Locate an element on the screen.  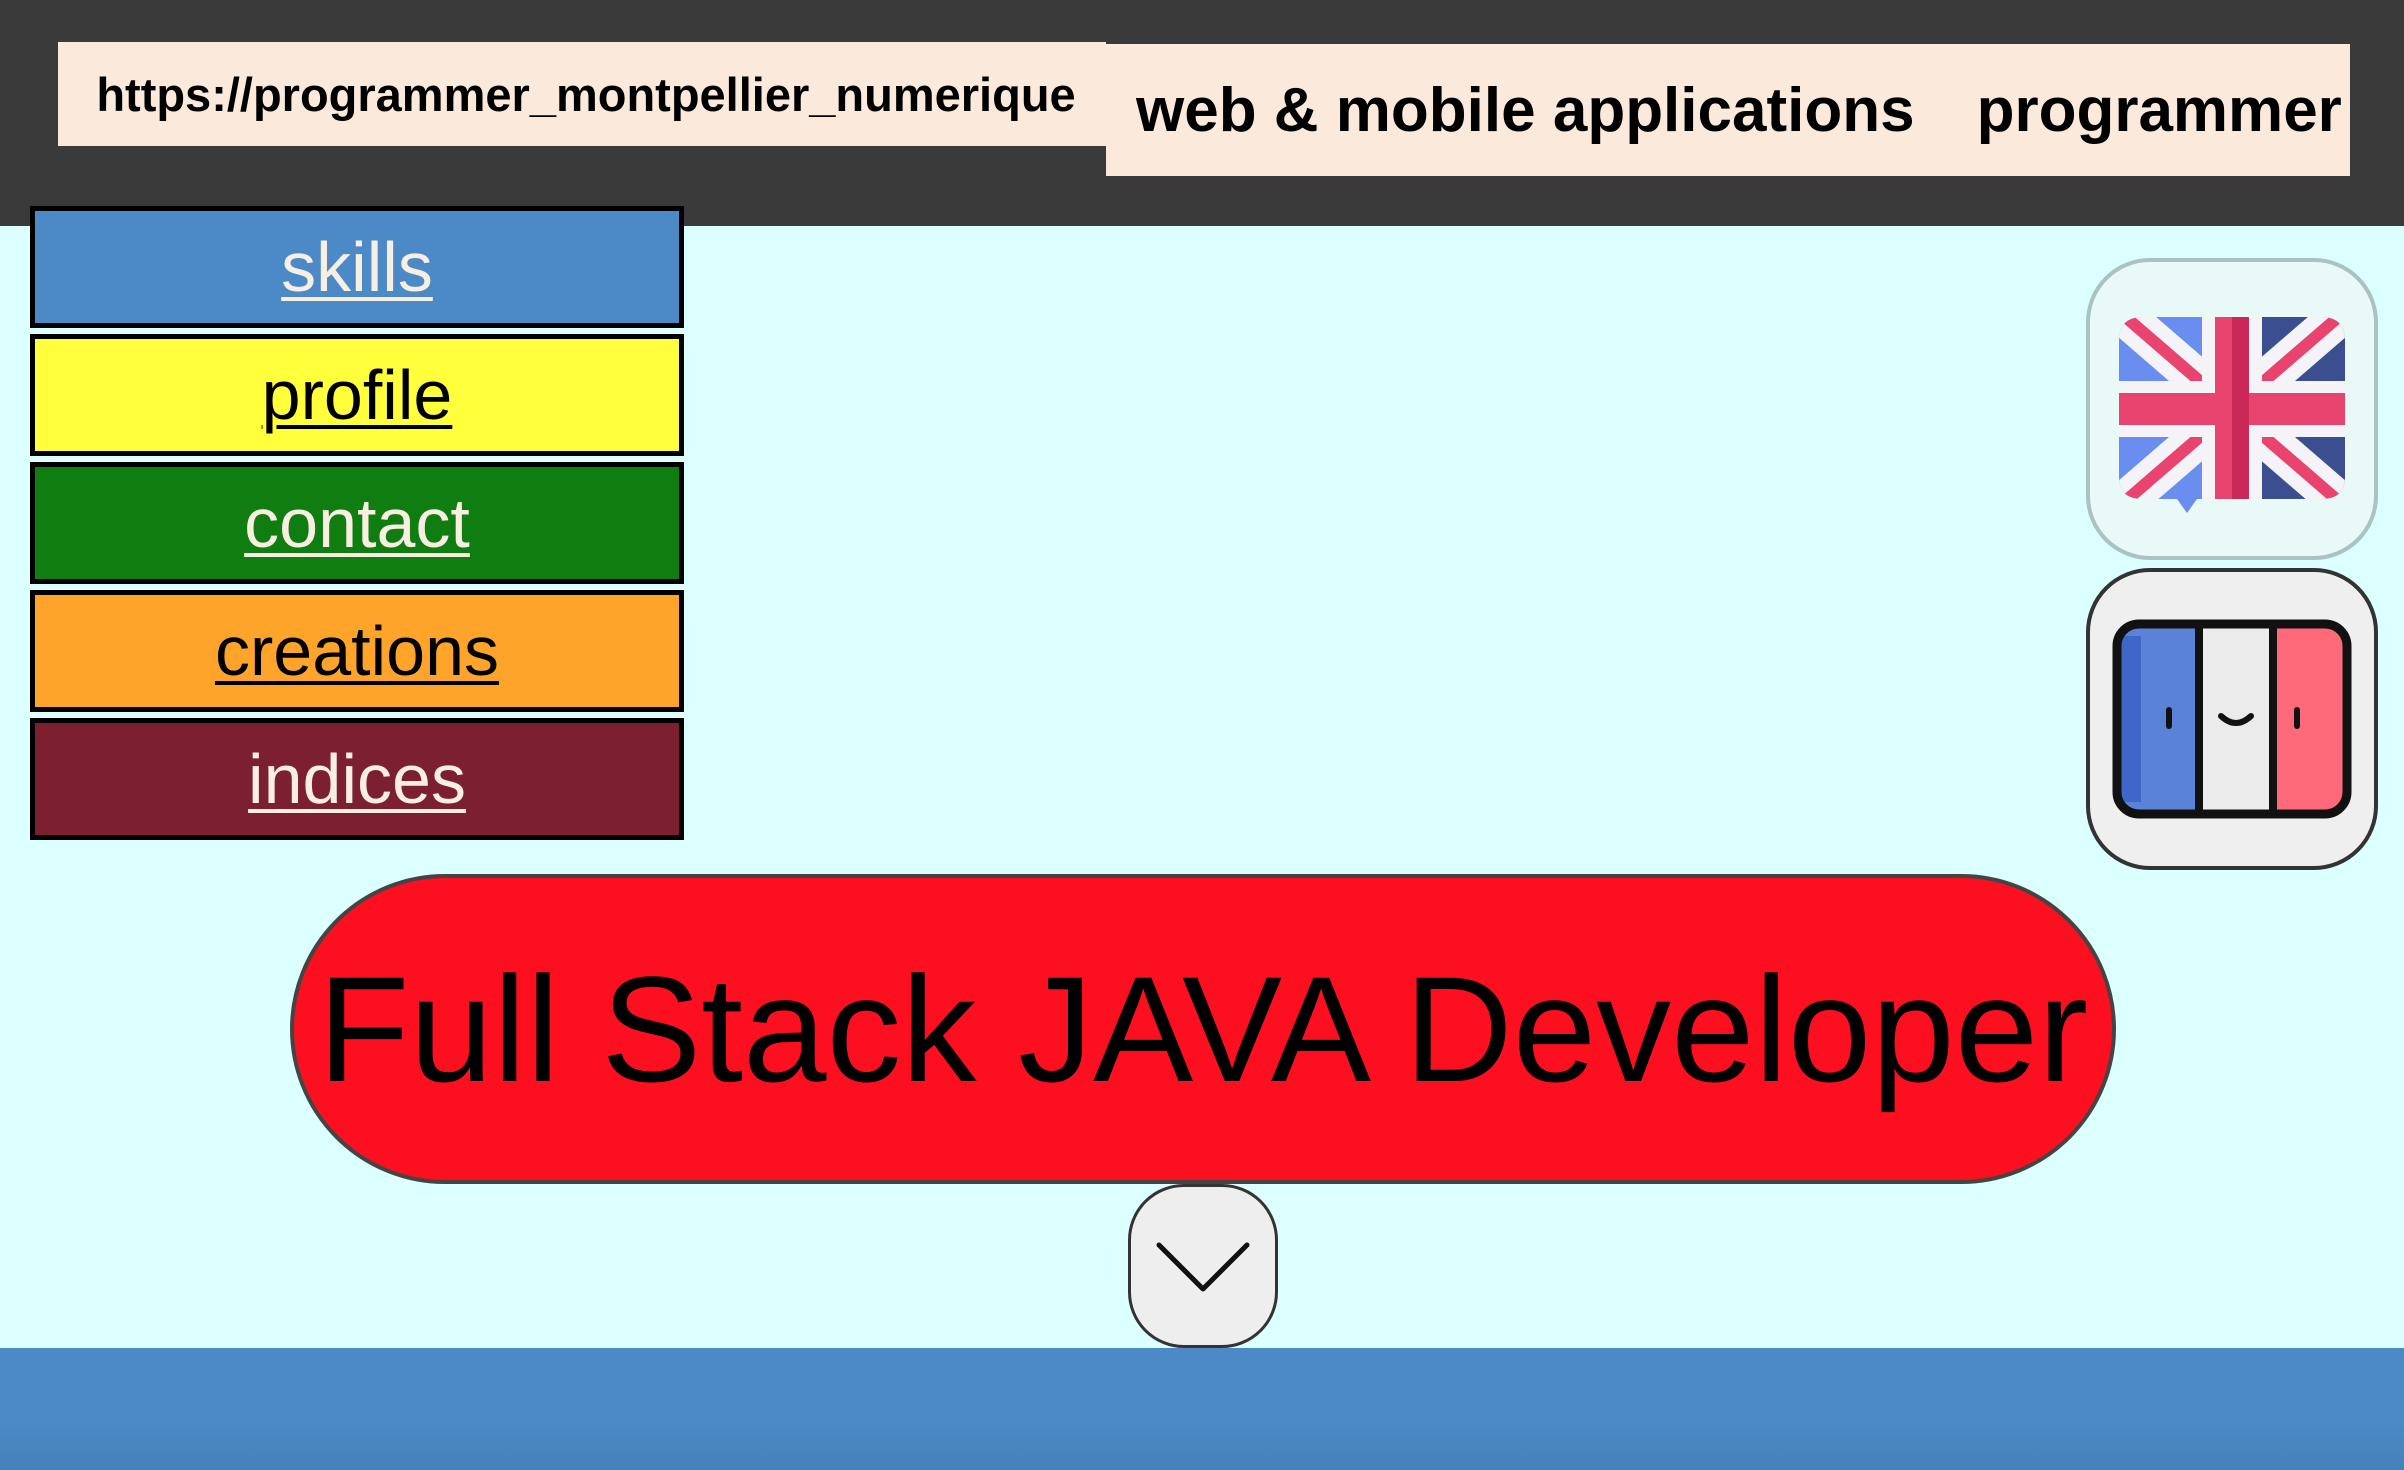
nav-item-creations: creations is located at coordinates (357, 651).